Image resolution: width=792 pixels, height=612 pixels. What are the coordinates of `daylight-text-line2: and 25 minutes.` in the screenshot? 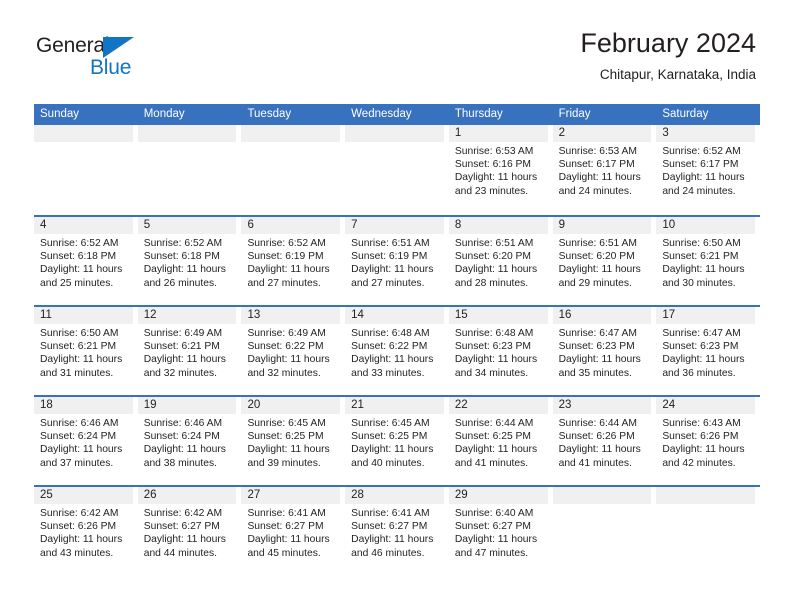 It's located at (77, 283).